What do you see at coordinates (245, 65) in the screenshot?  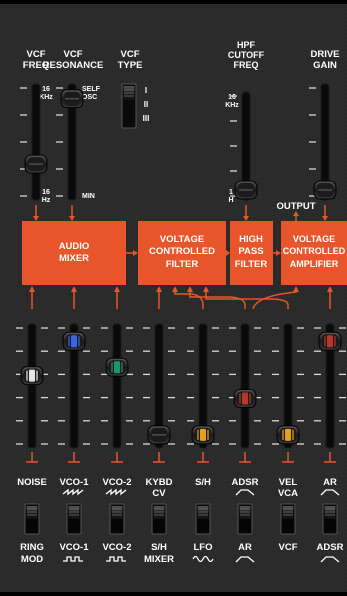 I see `hpf-label-3: FREQ` at bounding box center [245, 65].